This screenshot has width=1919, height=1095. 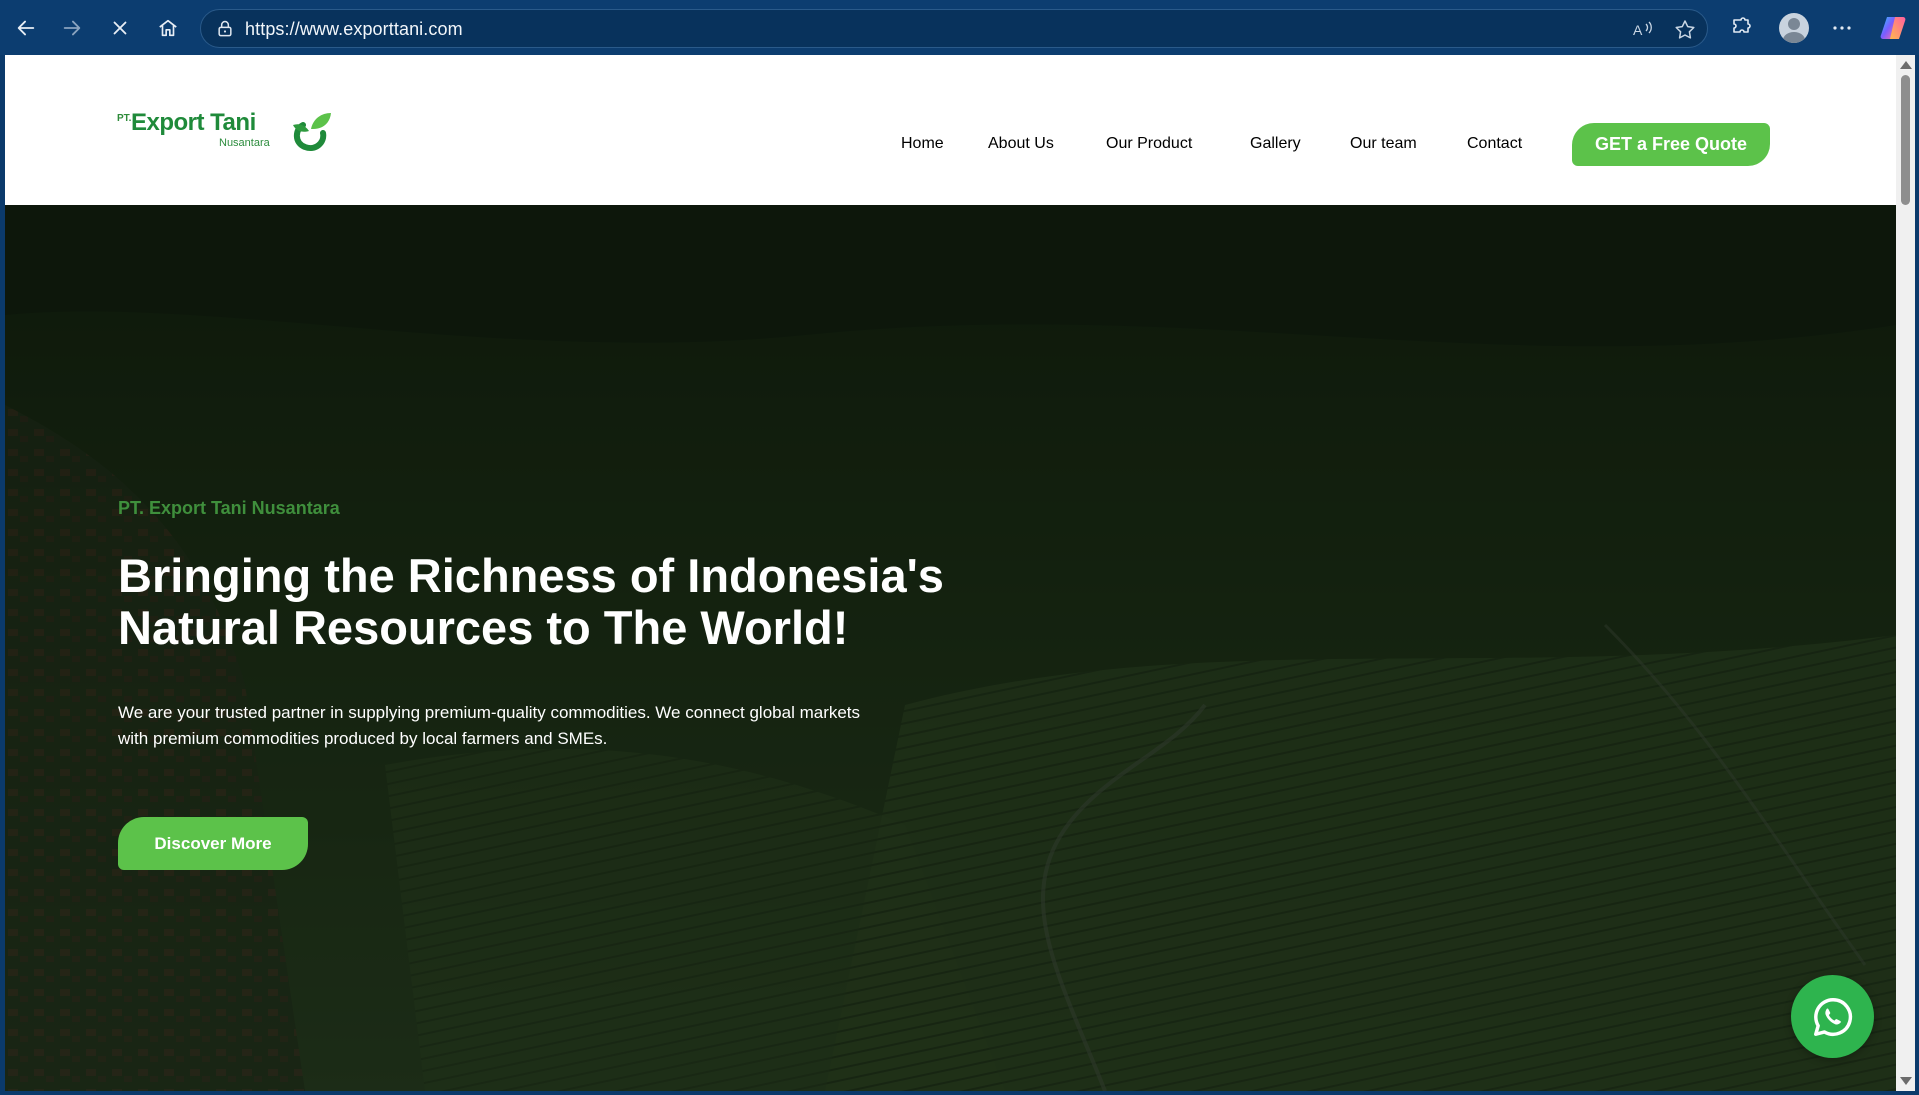 I want to click on scroll-thumb, so click(x=1905, y=140).